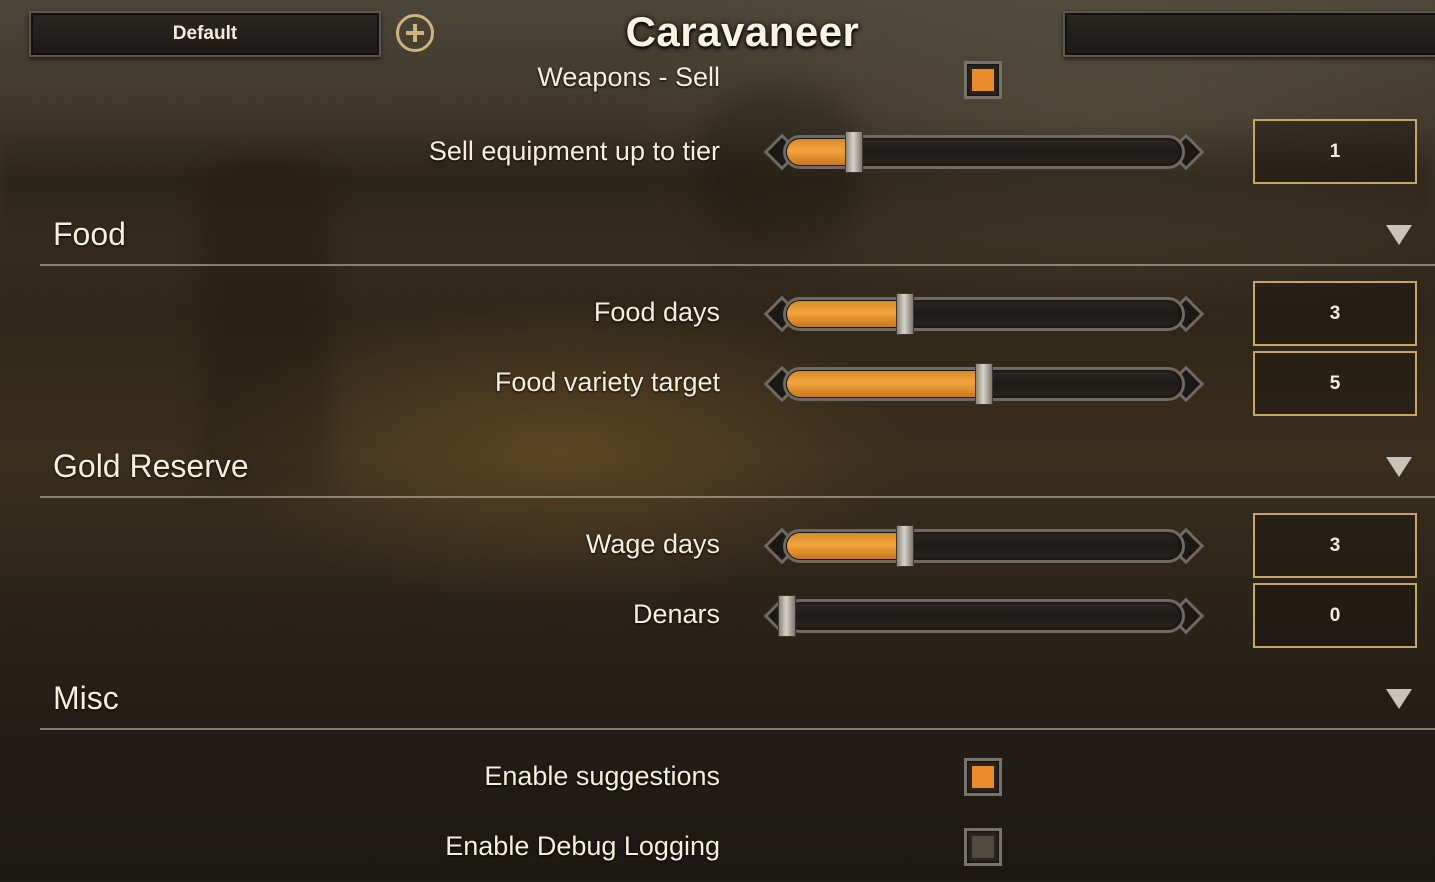 Image resolution: width=1435 pixels, height=882 pixels. Describe the element at coordinates (89, 234) in the screenshot. I see `section-title-food: Food` at that location.